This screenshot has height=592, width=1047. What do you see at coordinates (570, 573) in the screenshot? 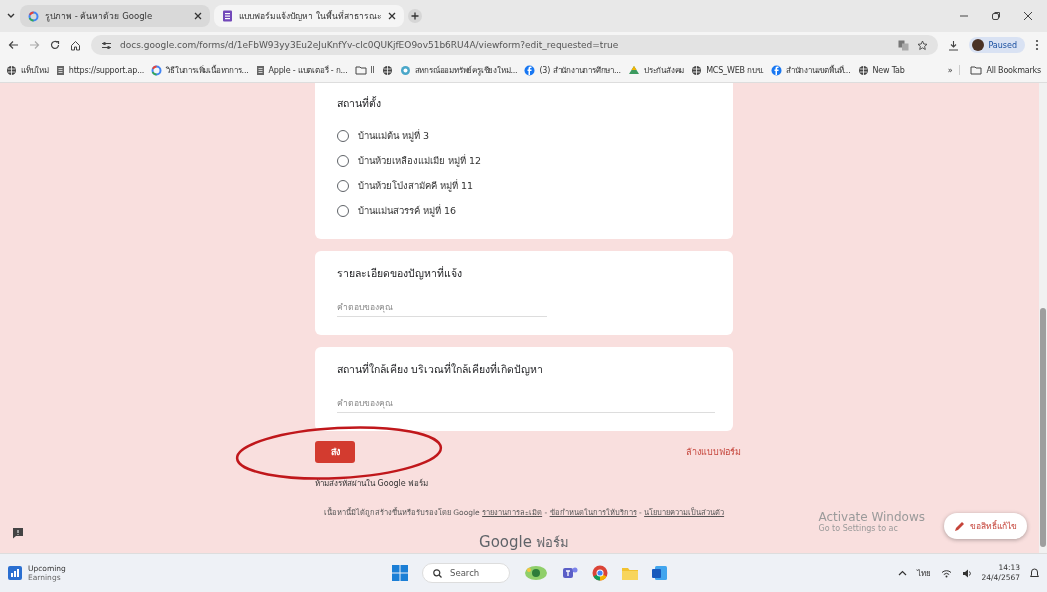
I see `teams-icon` at bounding box center [570, 573].